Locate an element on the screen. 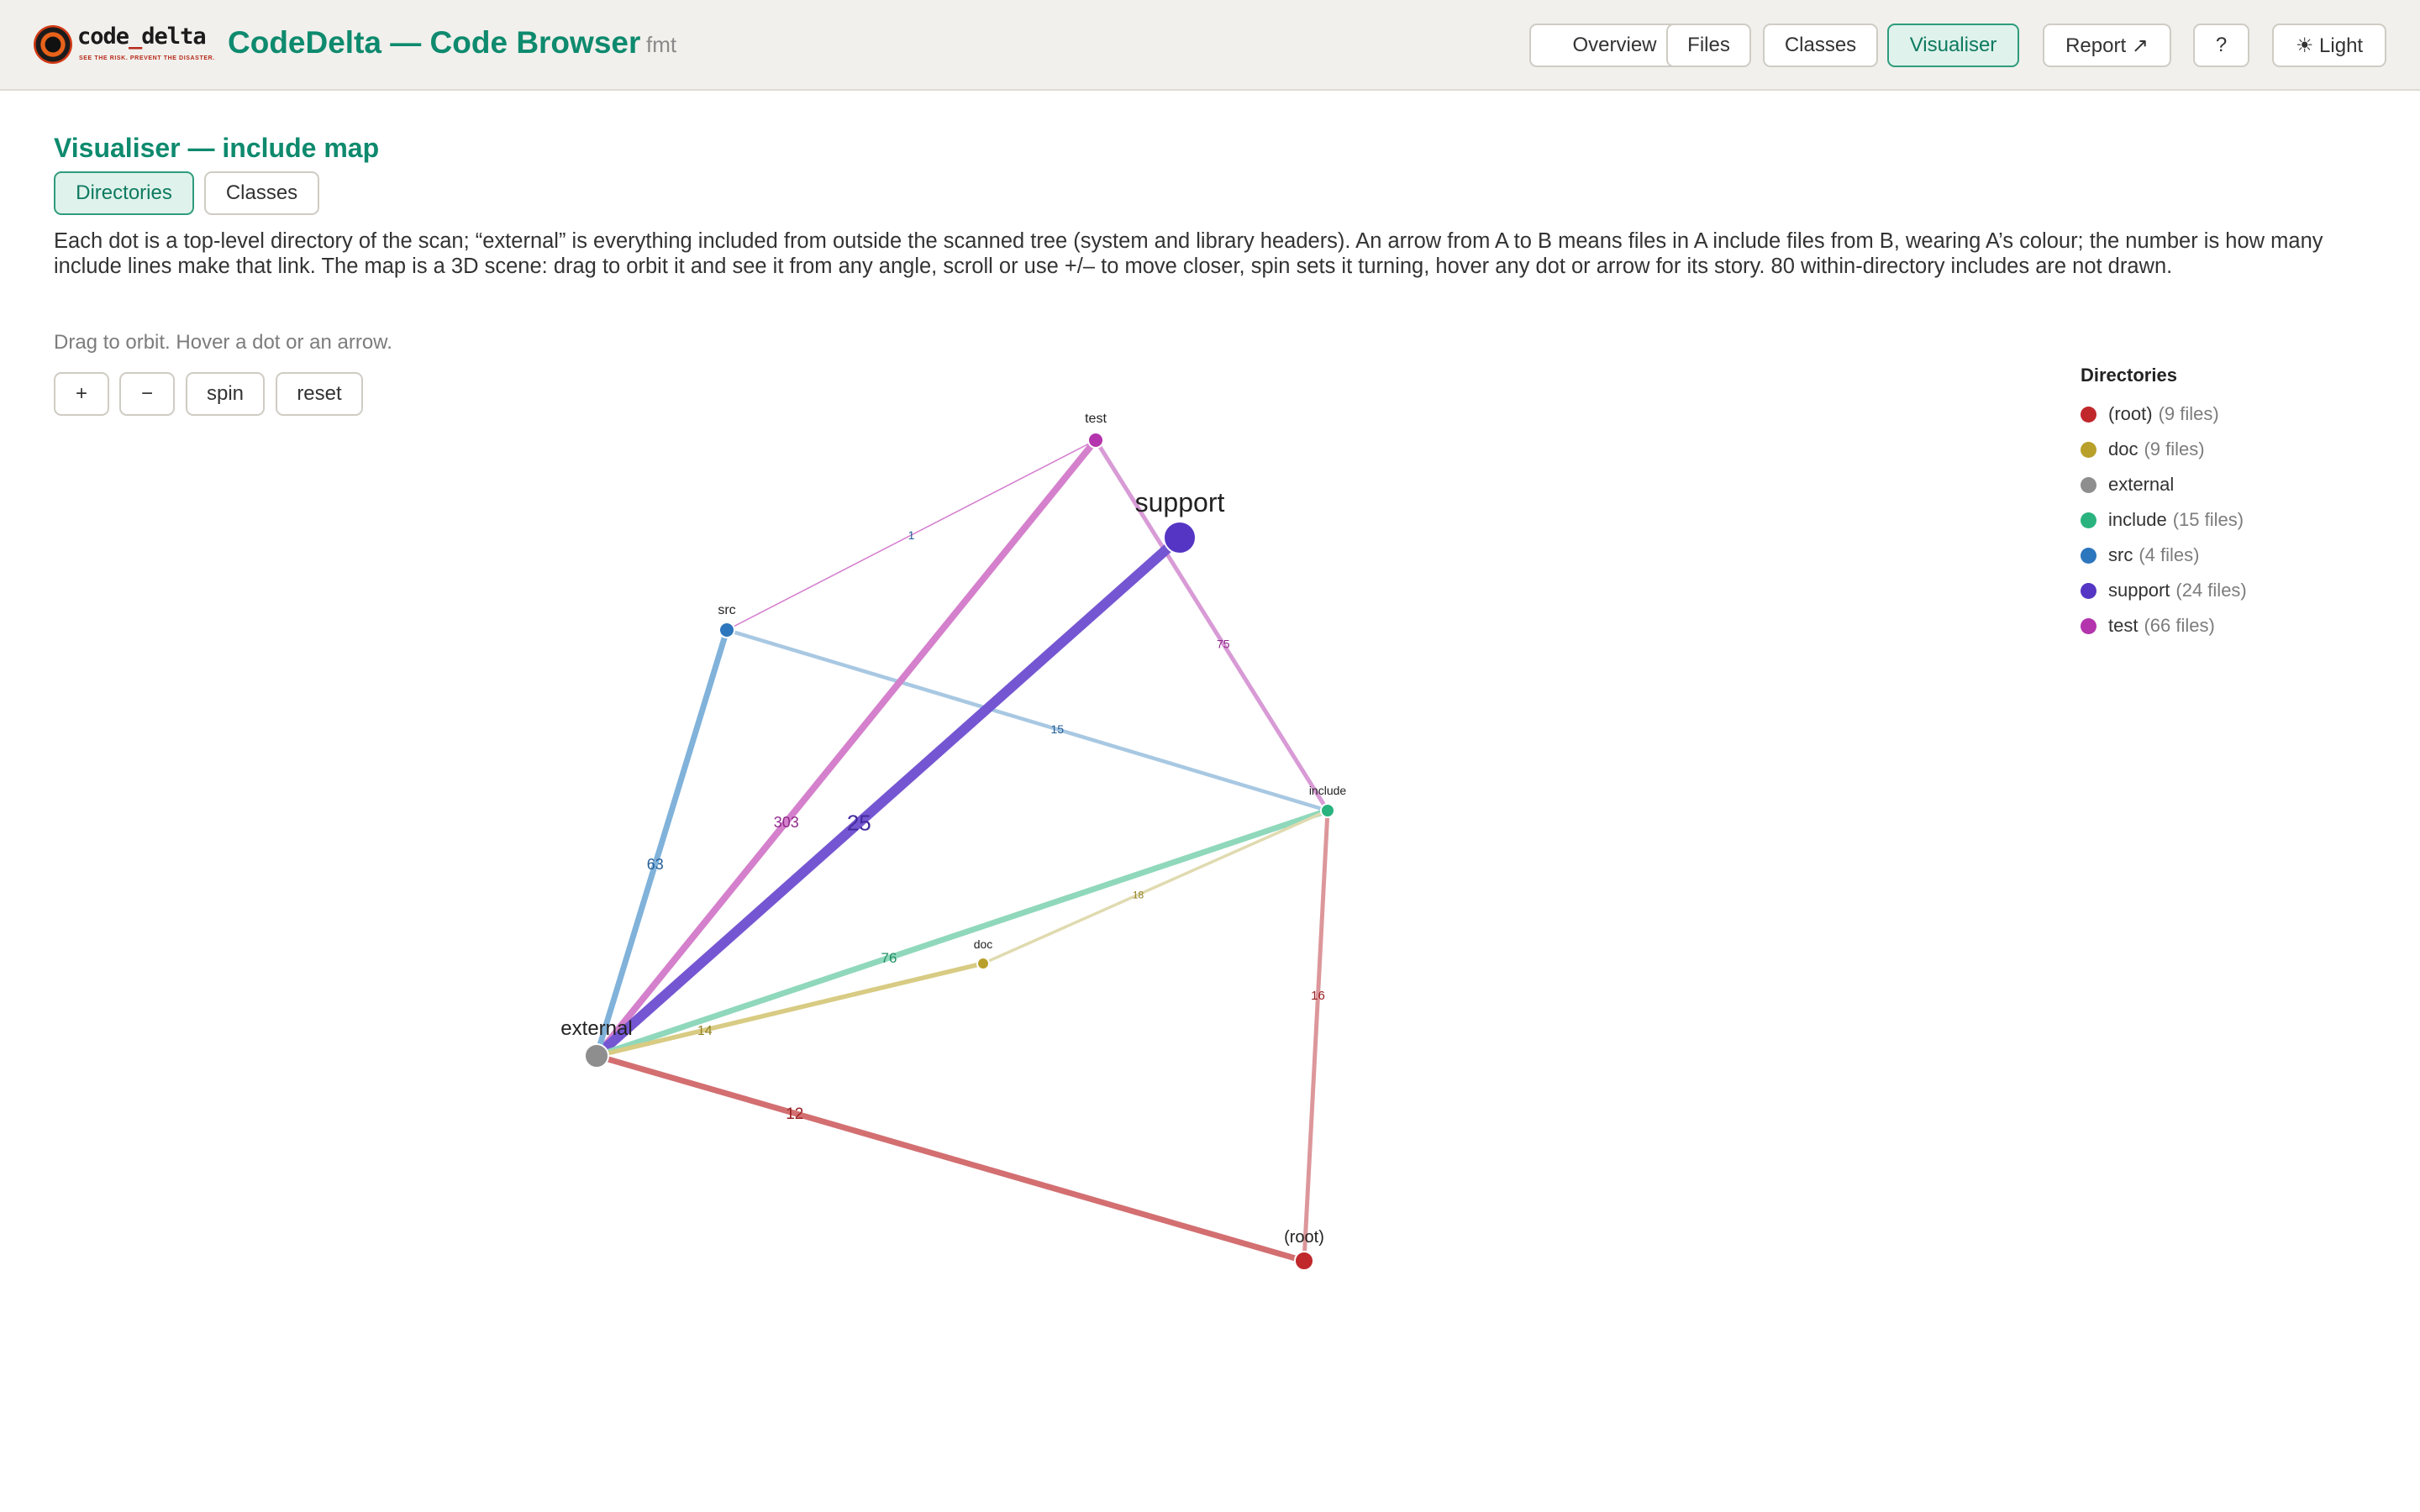  directory-node-test is located at coordinates (1095, 440).